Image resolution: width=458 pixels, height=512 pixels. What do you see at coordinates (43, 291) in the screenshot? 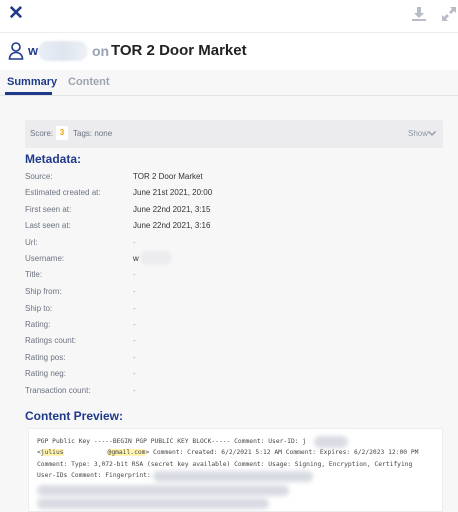
I see `meta-label: Ship from:` at bounding box center [43, 291].